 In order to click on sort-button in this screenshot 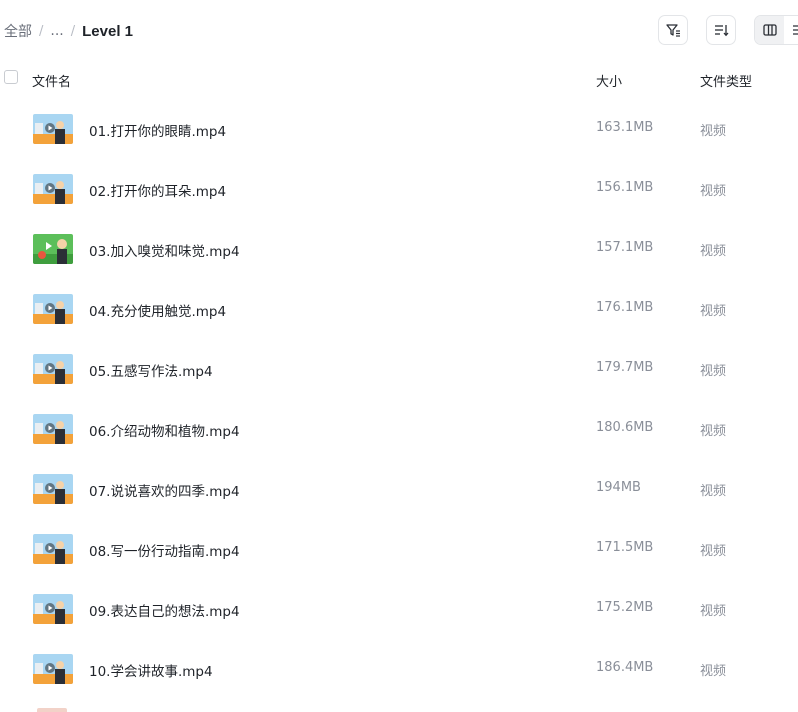, I will do `click(721, 30)`.